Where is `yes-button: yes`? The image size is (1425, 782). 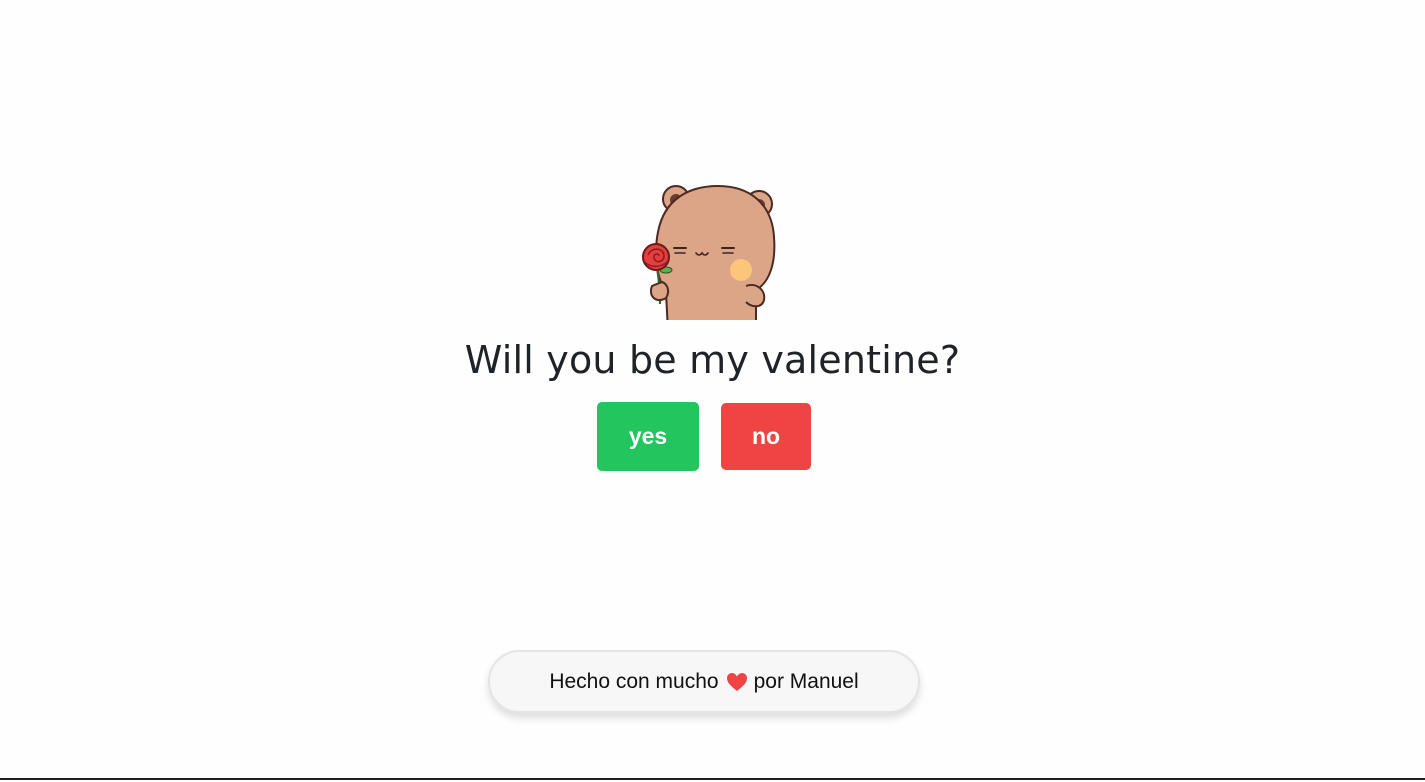 yes-button: yes is located at coordinates (648, 436).